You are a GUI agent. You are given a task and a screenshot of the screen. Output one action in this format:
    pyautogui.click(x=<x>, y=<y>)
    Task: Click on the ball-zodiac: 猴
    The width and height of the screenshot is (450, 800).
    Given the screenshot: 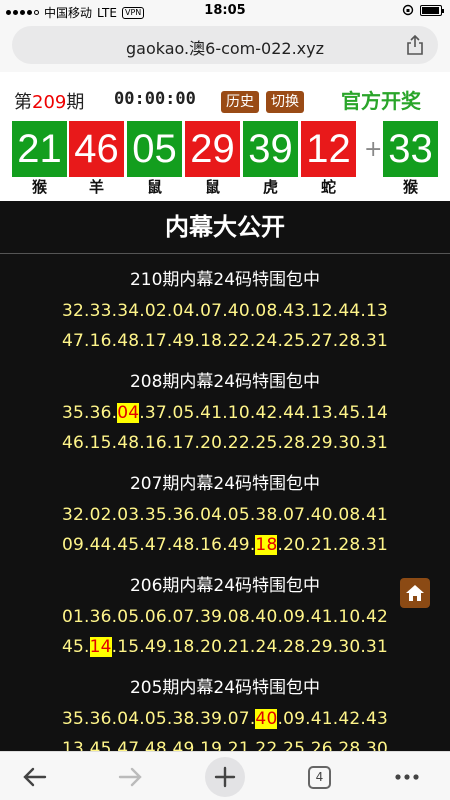 What is the action you would take?
    pyautogui.click(x=39, y=187)
    